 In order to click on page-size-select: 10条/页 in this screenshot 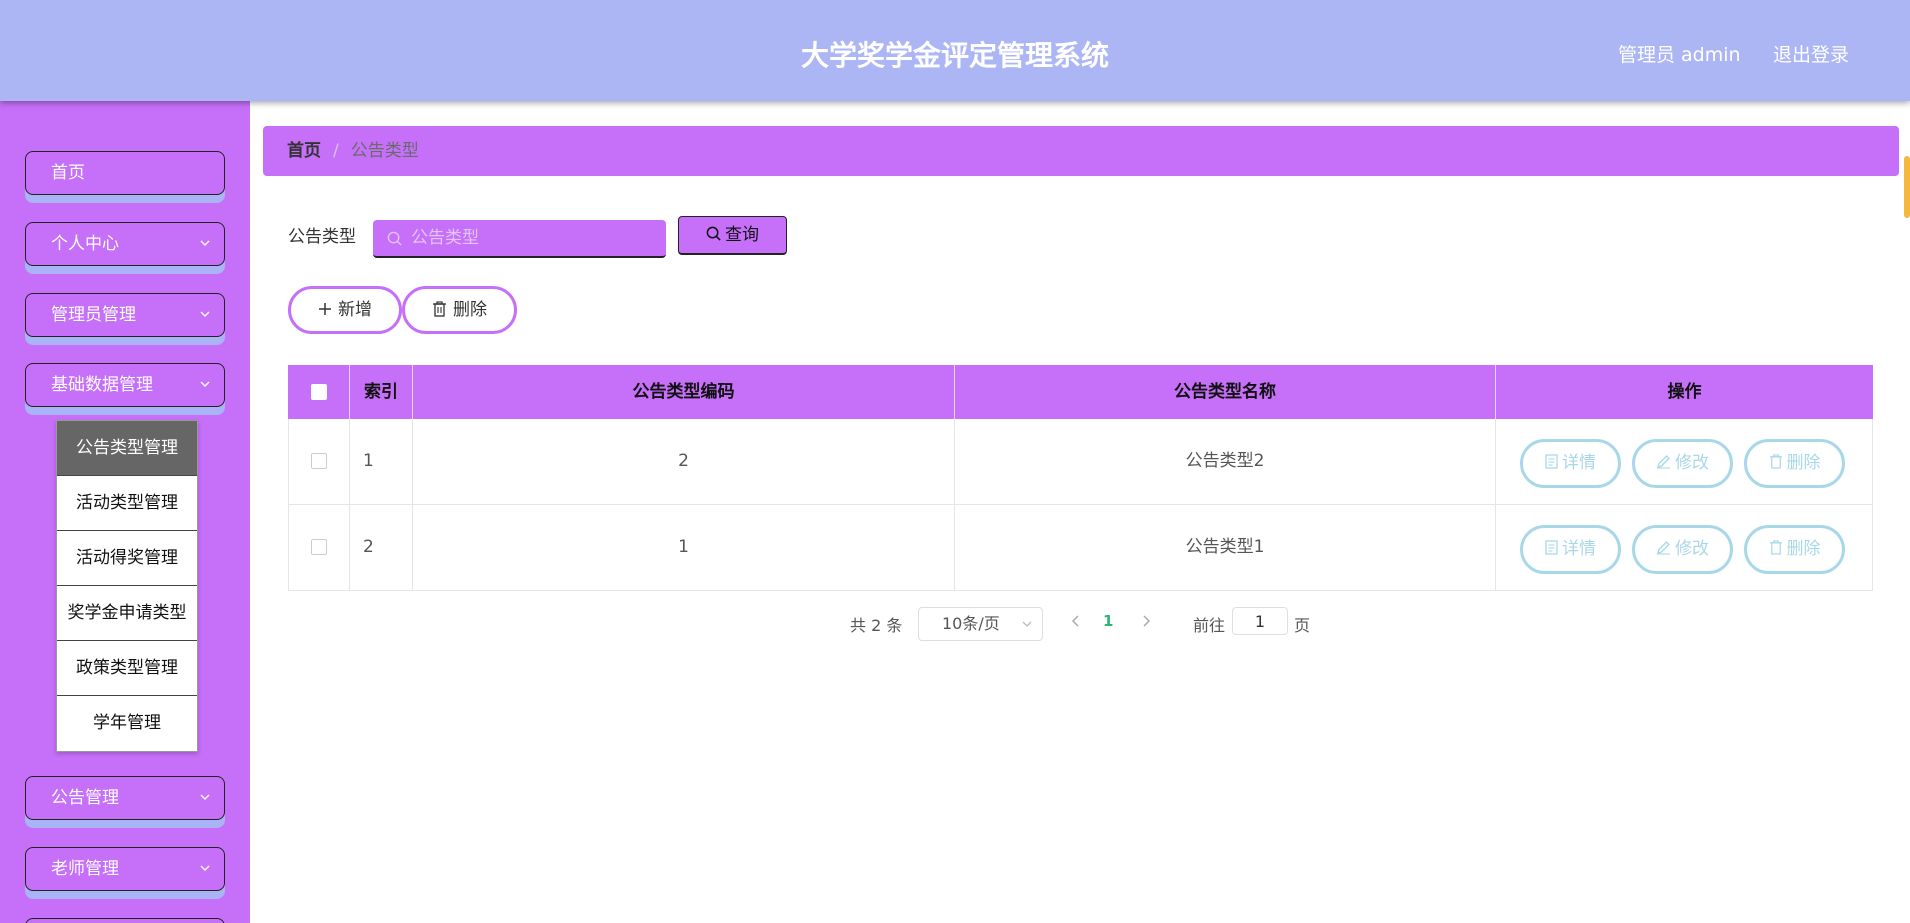, I will do `click(980, 624)`.